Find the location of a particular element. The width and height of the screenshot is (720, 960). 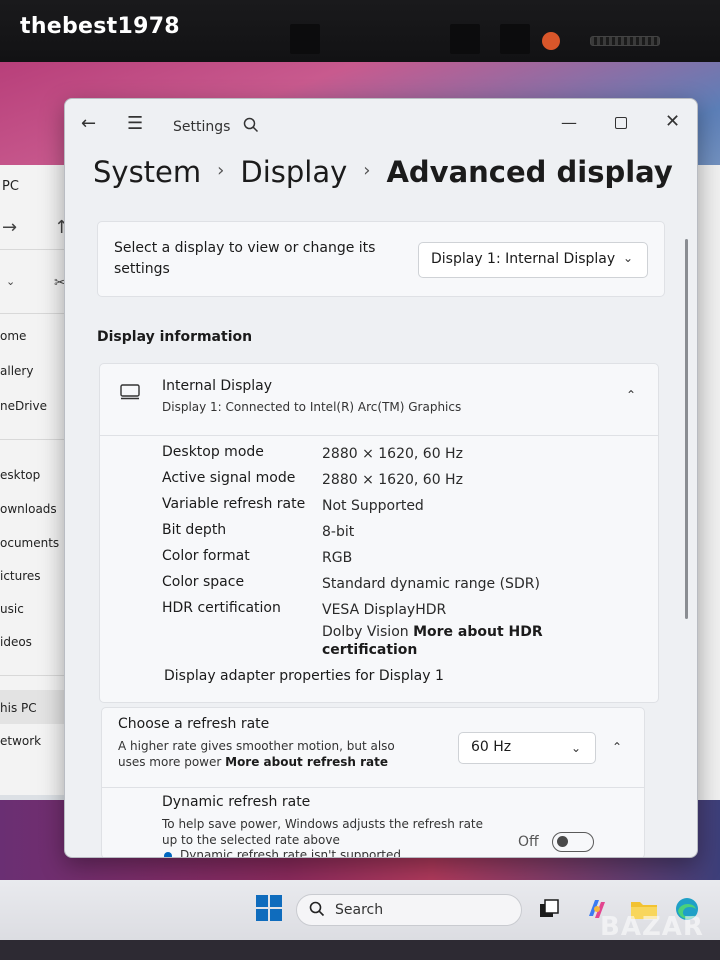

info-label: Color space is located at coordinates (203, 582).